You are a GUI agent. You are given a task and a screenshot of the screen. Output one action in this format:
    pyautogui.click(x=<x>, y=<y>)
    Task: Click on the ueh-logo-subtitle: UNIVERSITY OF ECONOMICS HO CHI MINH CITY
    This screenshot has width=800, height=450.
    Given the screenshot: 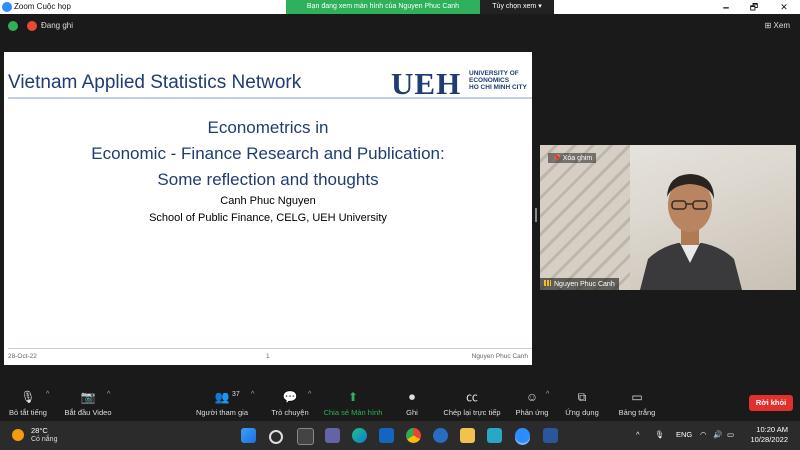 What is the action you would take?
    pyautogui.click(x=498, y=80)
    